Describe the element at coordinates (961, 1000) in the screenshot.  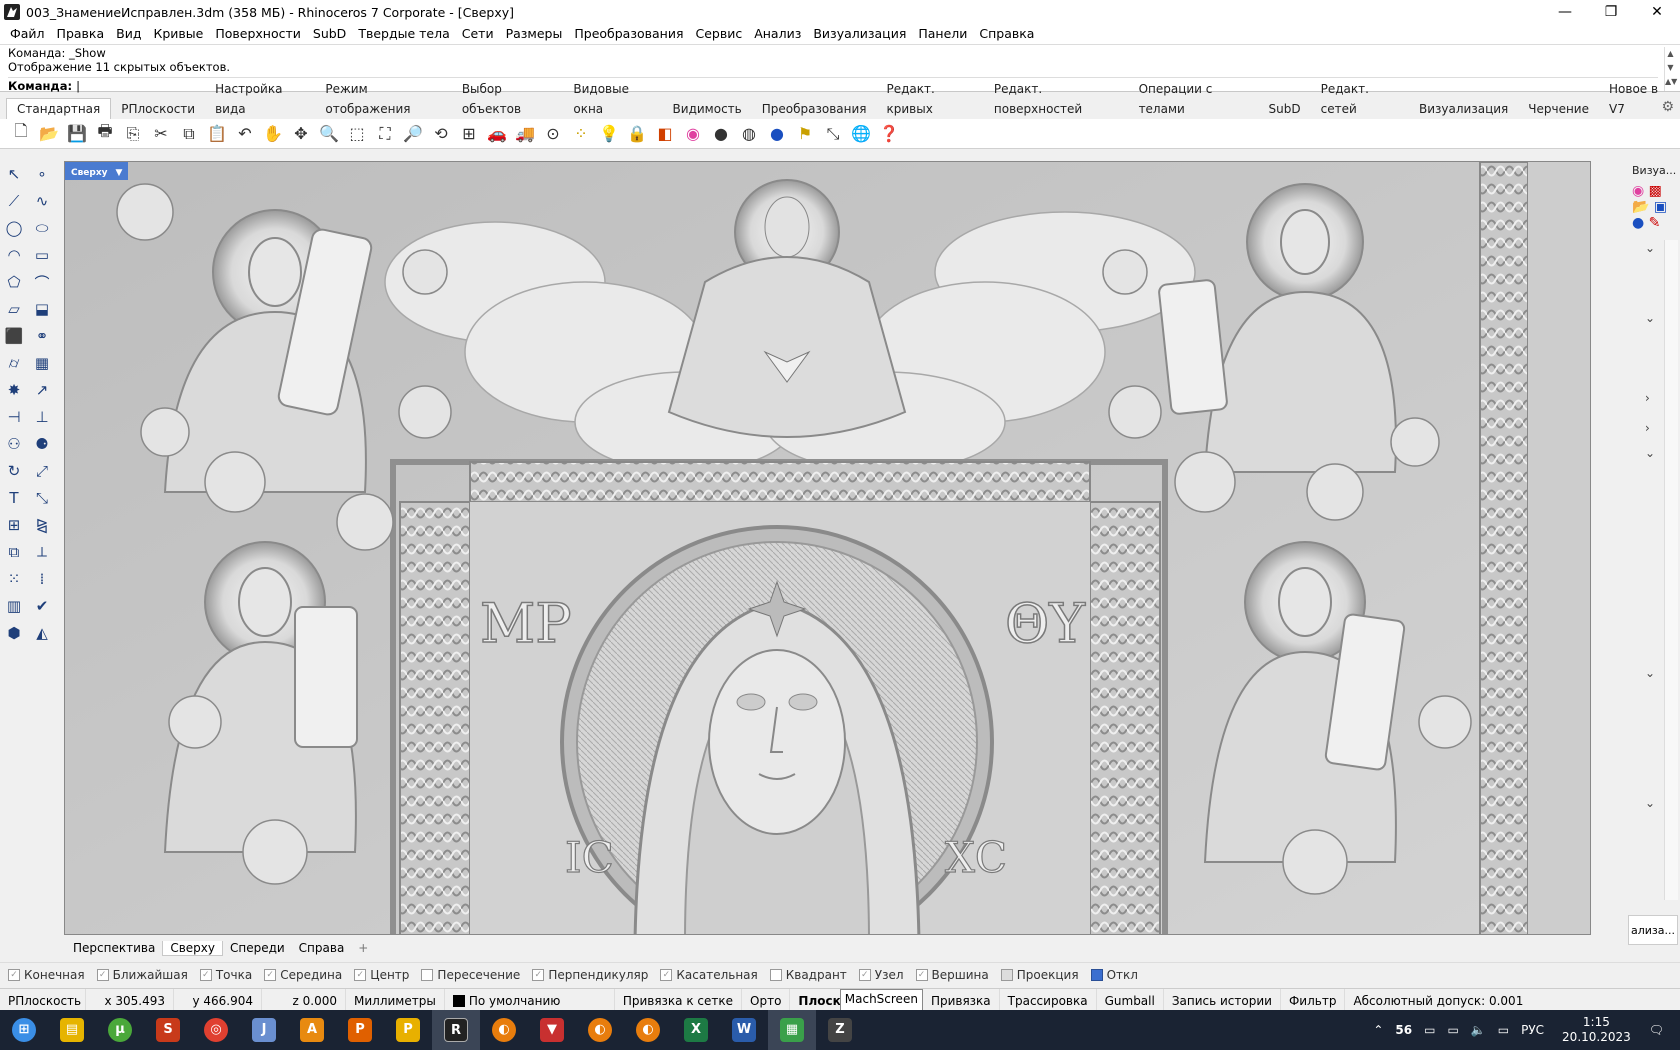
I see `osnap-toggle: Привязка` at that location.